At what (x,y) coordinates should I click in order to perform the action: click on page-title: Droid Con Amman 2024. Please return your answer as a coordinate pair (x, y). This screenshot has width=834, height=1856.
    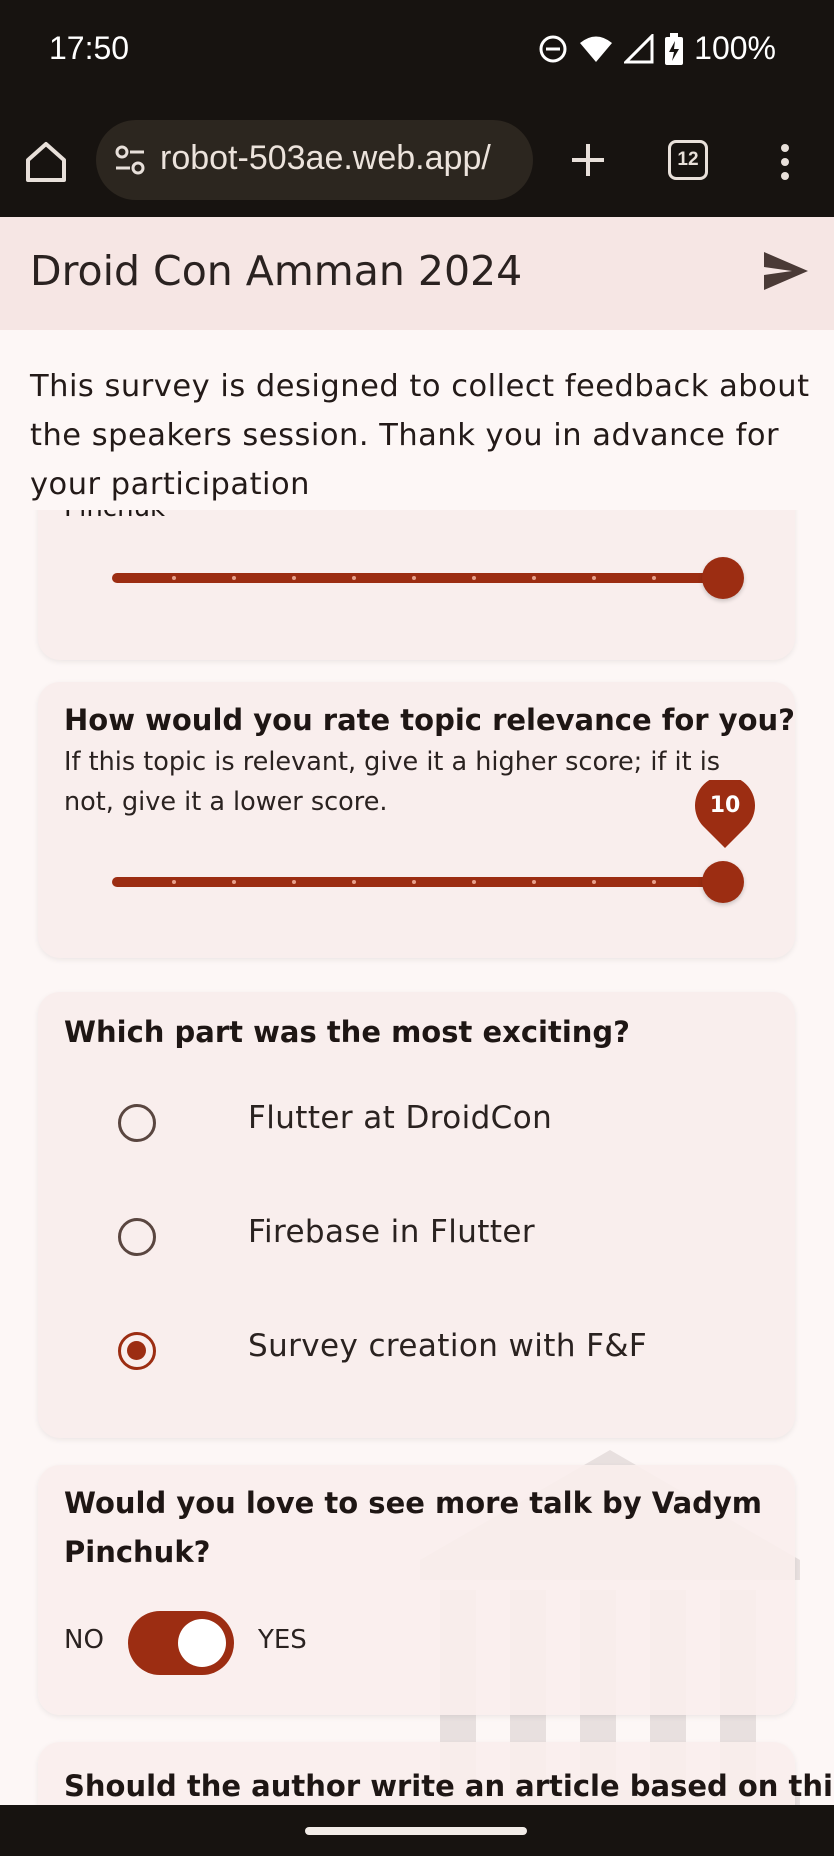
    Looking at the image, I should click on (276, 271).